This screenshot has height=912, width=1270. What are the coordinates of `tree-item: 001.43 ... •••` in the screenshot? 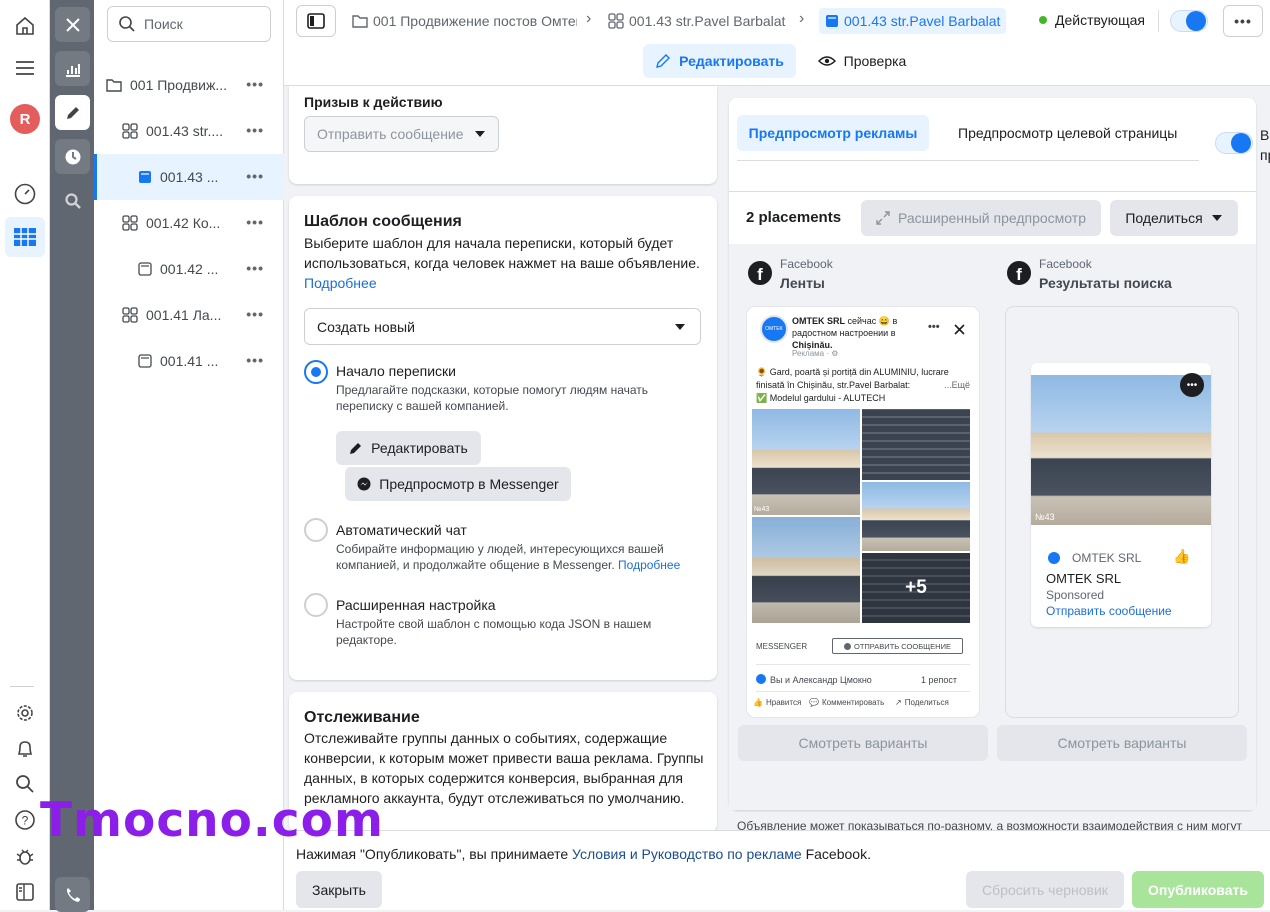 It's located at (189, 177).